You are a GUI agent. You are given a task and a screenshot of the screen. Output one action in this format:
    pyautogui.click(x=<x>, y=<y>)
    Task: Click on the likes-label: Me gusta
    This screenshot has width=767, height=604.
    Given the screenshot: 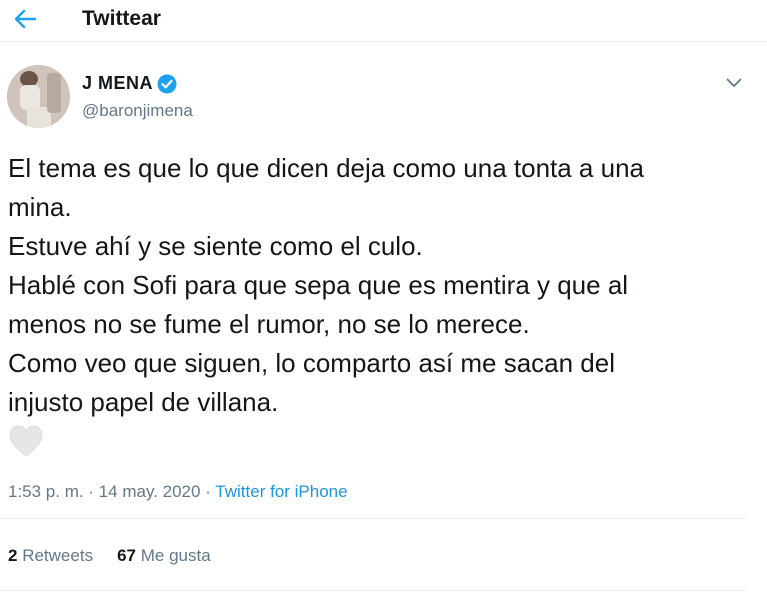 What is the action you would take?
    pyautogui.click(x=175, y=555)
    